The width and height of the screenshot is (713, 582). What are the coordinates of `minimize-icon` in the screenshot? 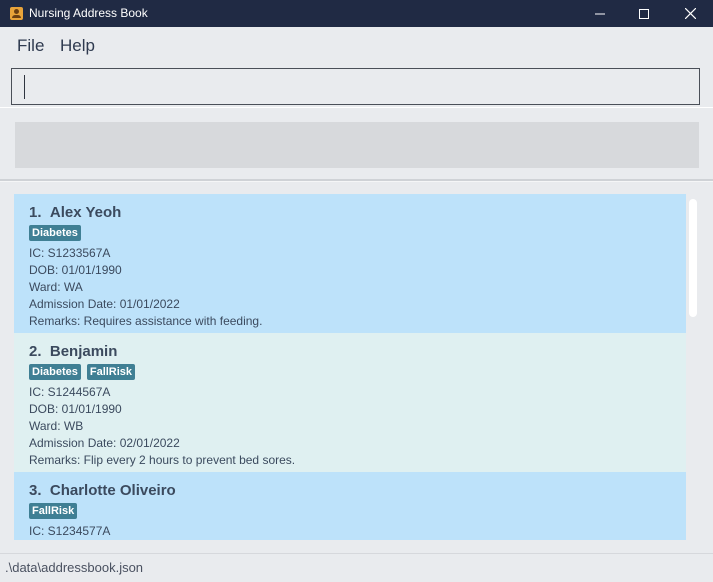 It's located at (600, 13).